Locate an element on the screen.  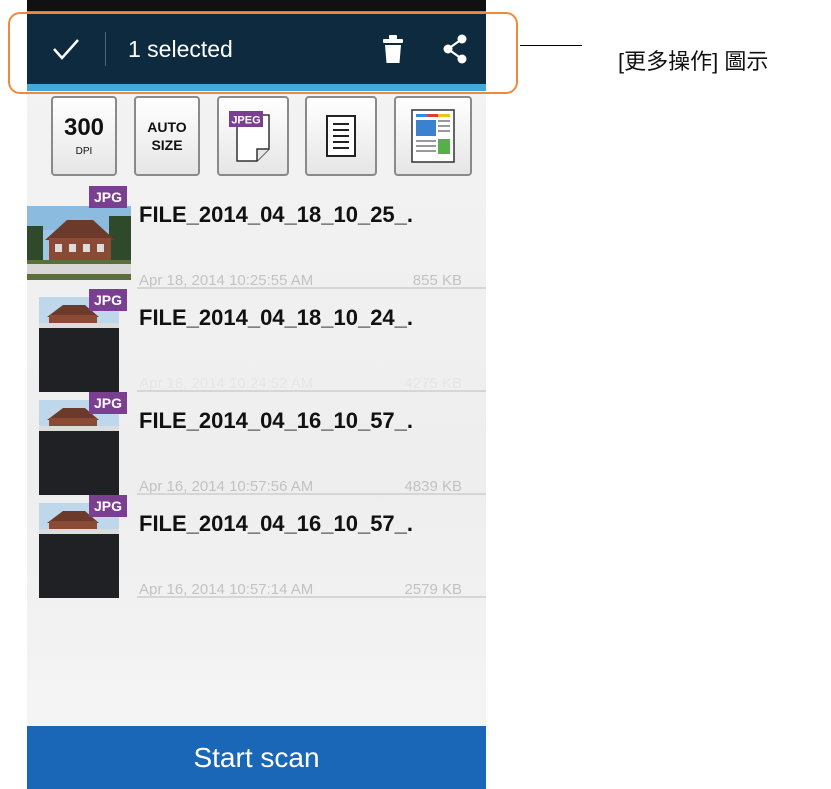
callout-highlight is located at coordinates (263, 53).